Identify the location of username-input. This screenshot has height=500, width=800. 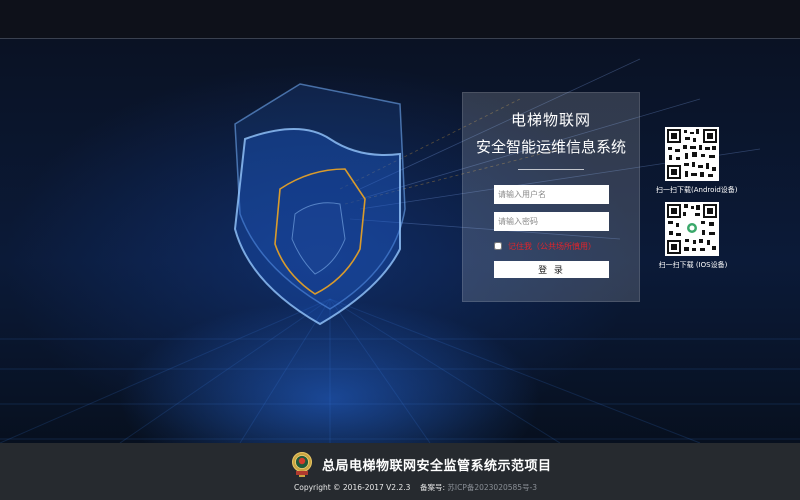
(551, 194).